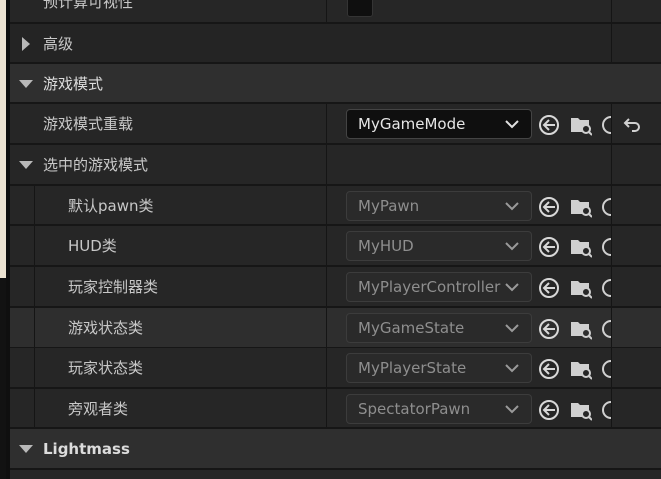  Describe the element at coordinates (335, 11) in the screenshot. I see `row-precompute-visibility: 预计算可视性` at that location.